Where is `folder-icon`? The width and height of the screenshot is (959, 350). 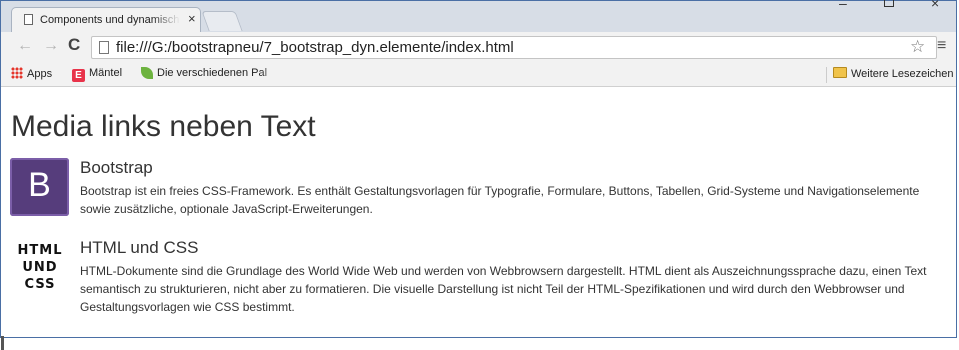 folder-icon is located at coordinates (840, 72).